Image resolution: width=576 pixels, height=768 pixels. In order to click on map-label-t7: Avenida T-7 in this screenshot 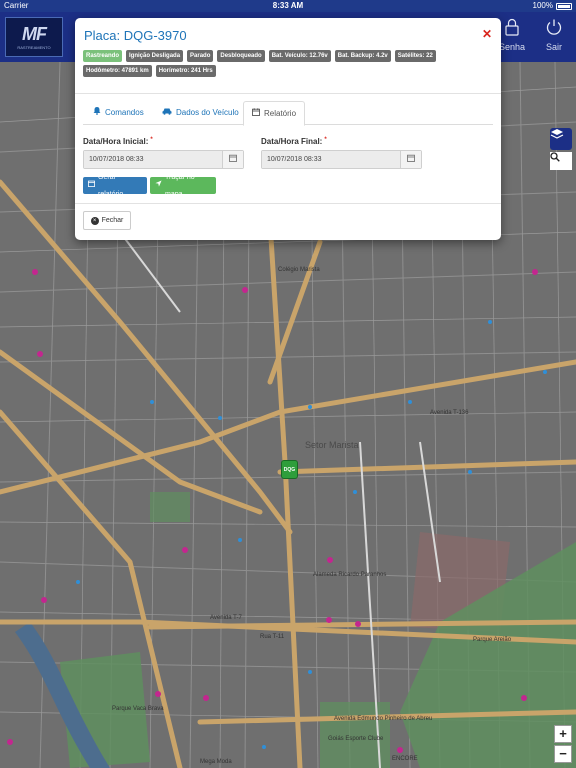, I will do `click(226, 618)`.